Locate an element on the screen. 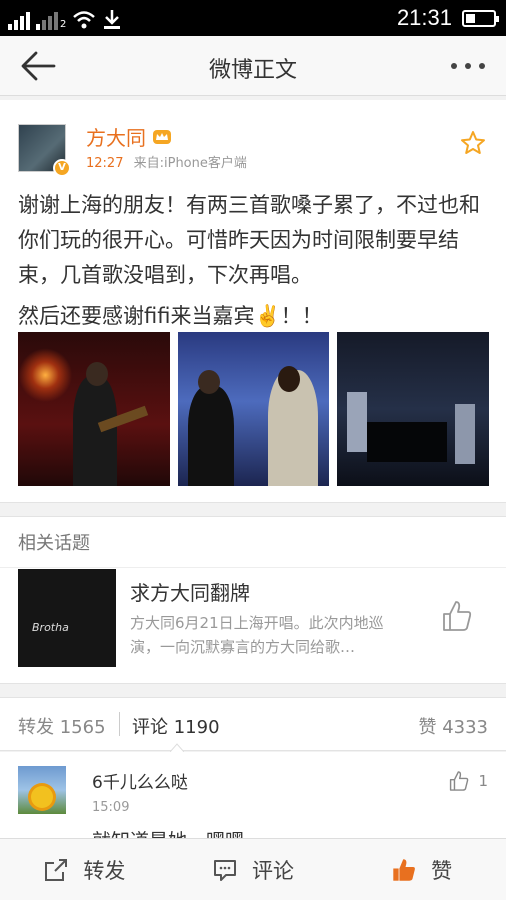 Image resolution: width=506 pixels, height=900 pixels. comment-item: 6千儿么么哒 15:09 就知道是她，嘿嘿 1 is located at coordinates (253, 797).